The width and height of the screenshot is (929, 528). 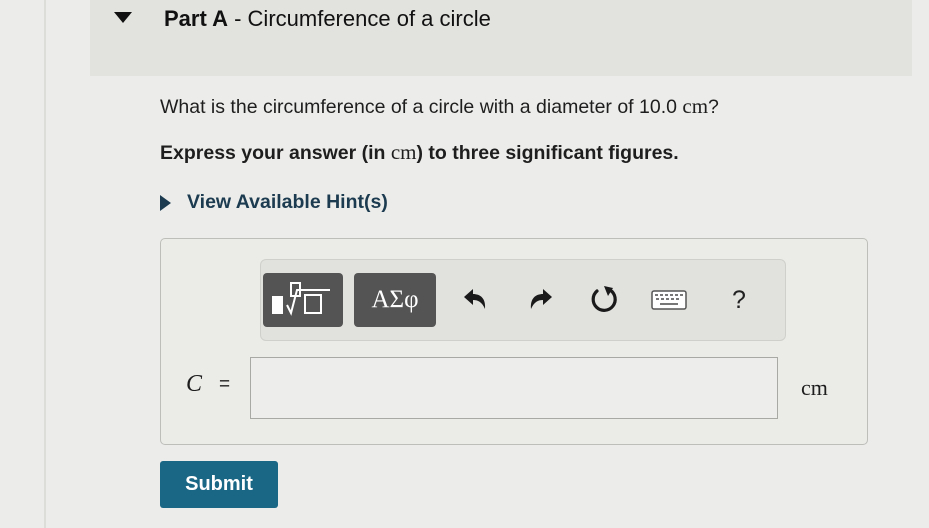 What do you see at coordinates (45, 264) in the screenshot?
I see `left-rule` at bounding box center [45, 264].